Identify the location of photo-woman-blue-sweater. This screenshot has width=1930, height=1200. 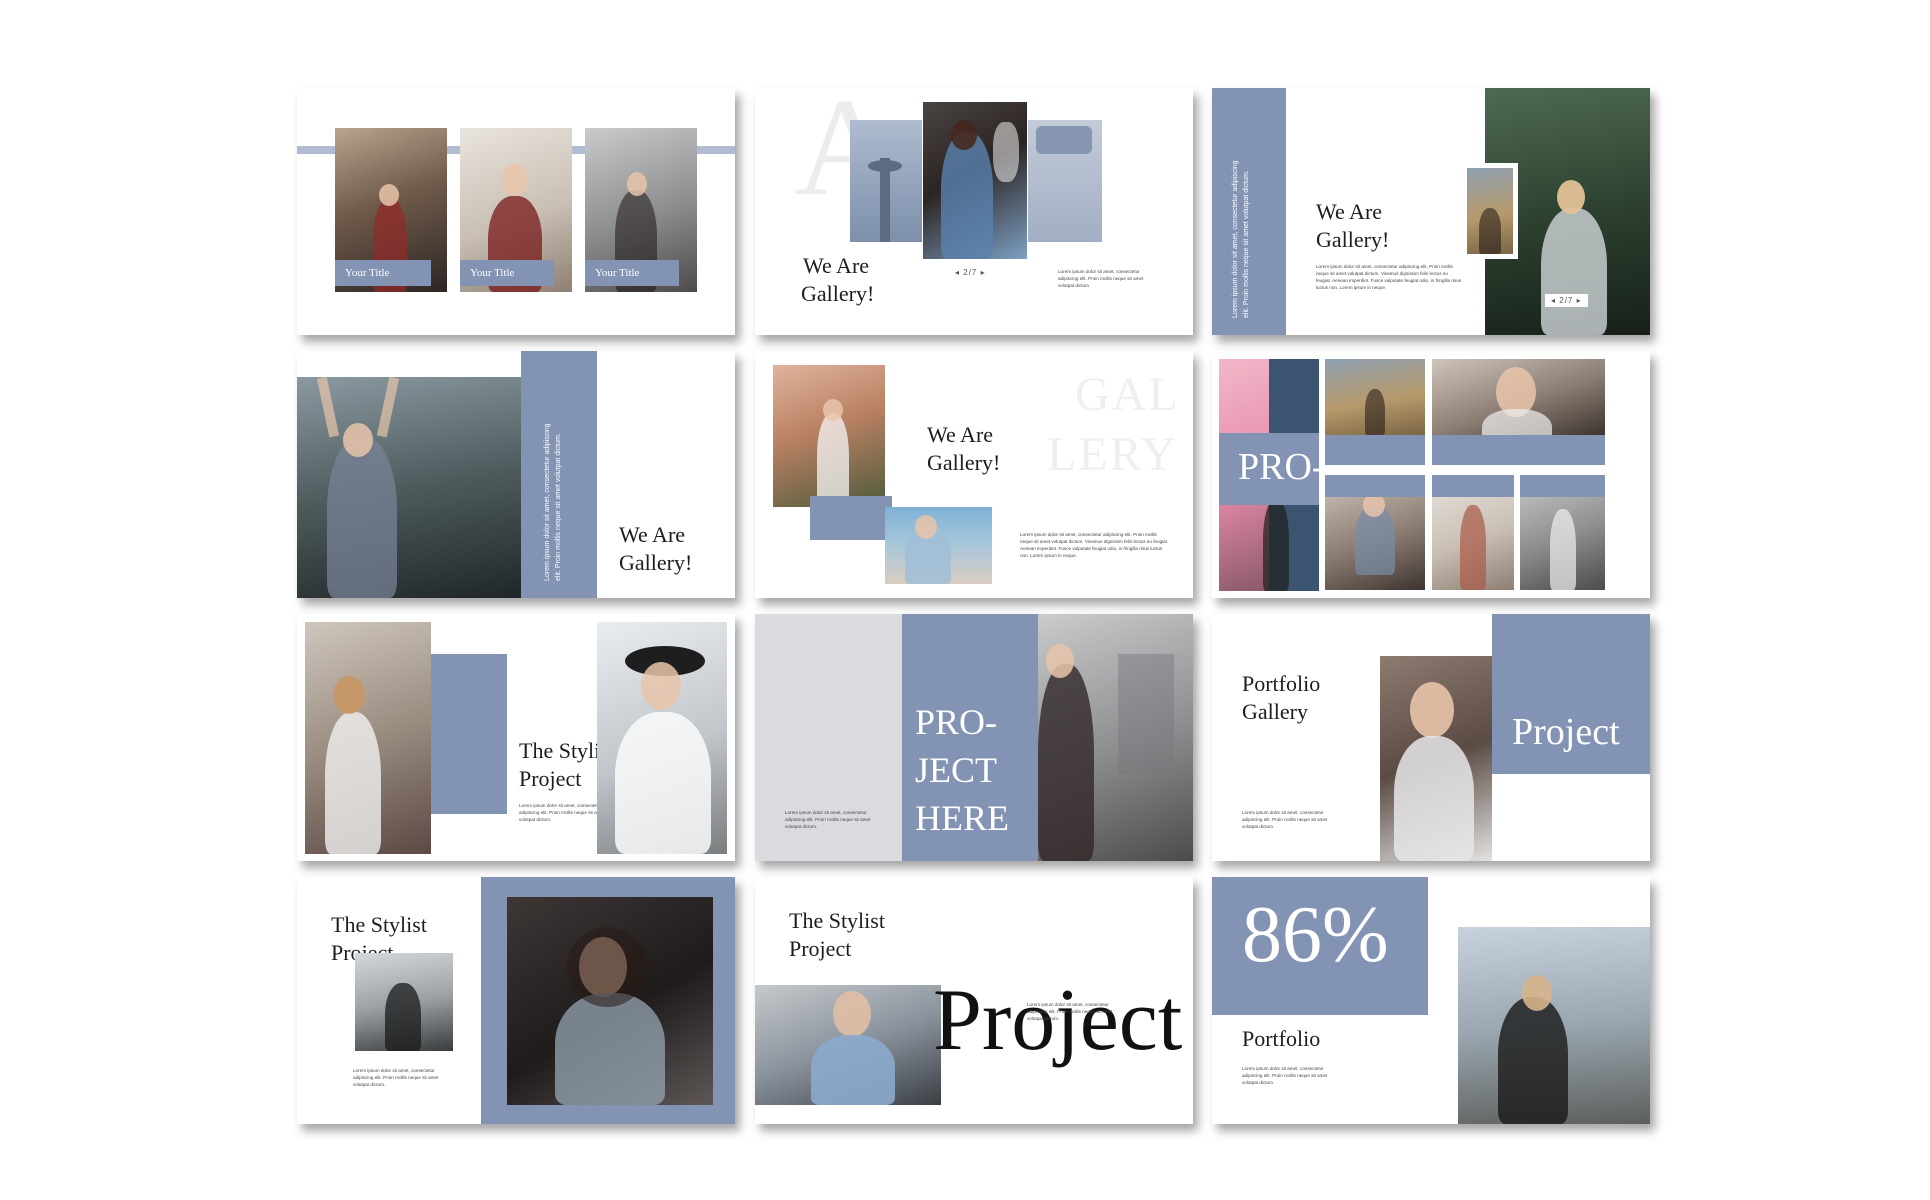
(848, 1045).